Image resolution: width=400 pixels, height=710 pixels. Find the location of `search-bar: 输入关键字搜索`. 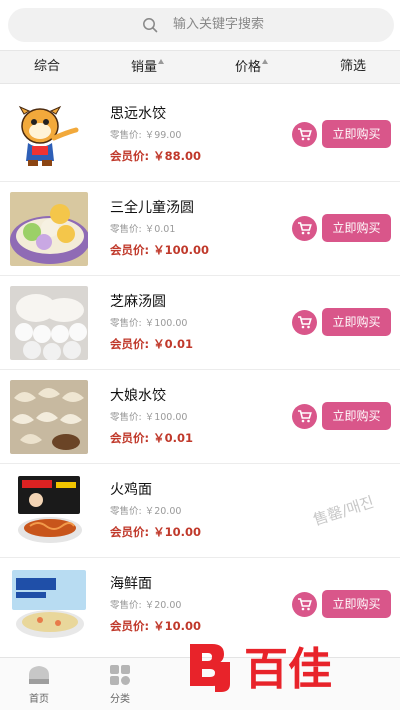

search-bar: 输入关键字搜索 is located at coordinates (200, 25).